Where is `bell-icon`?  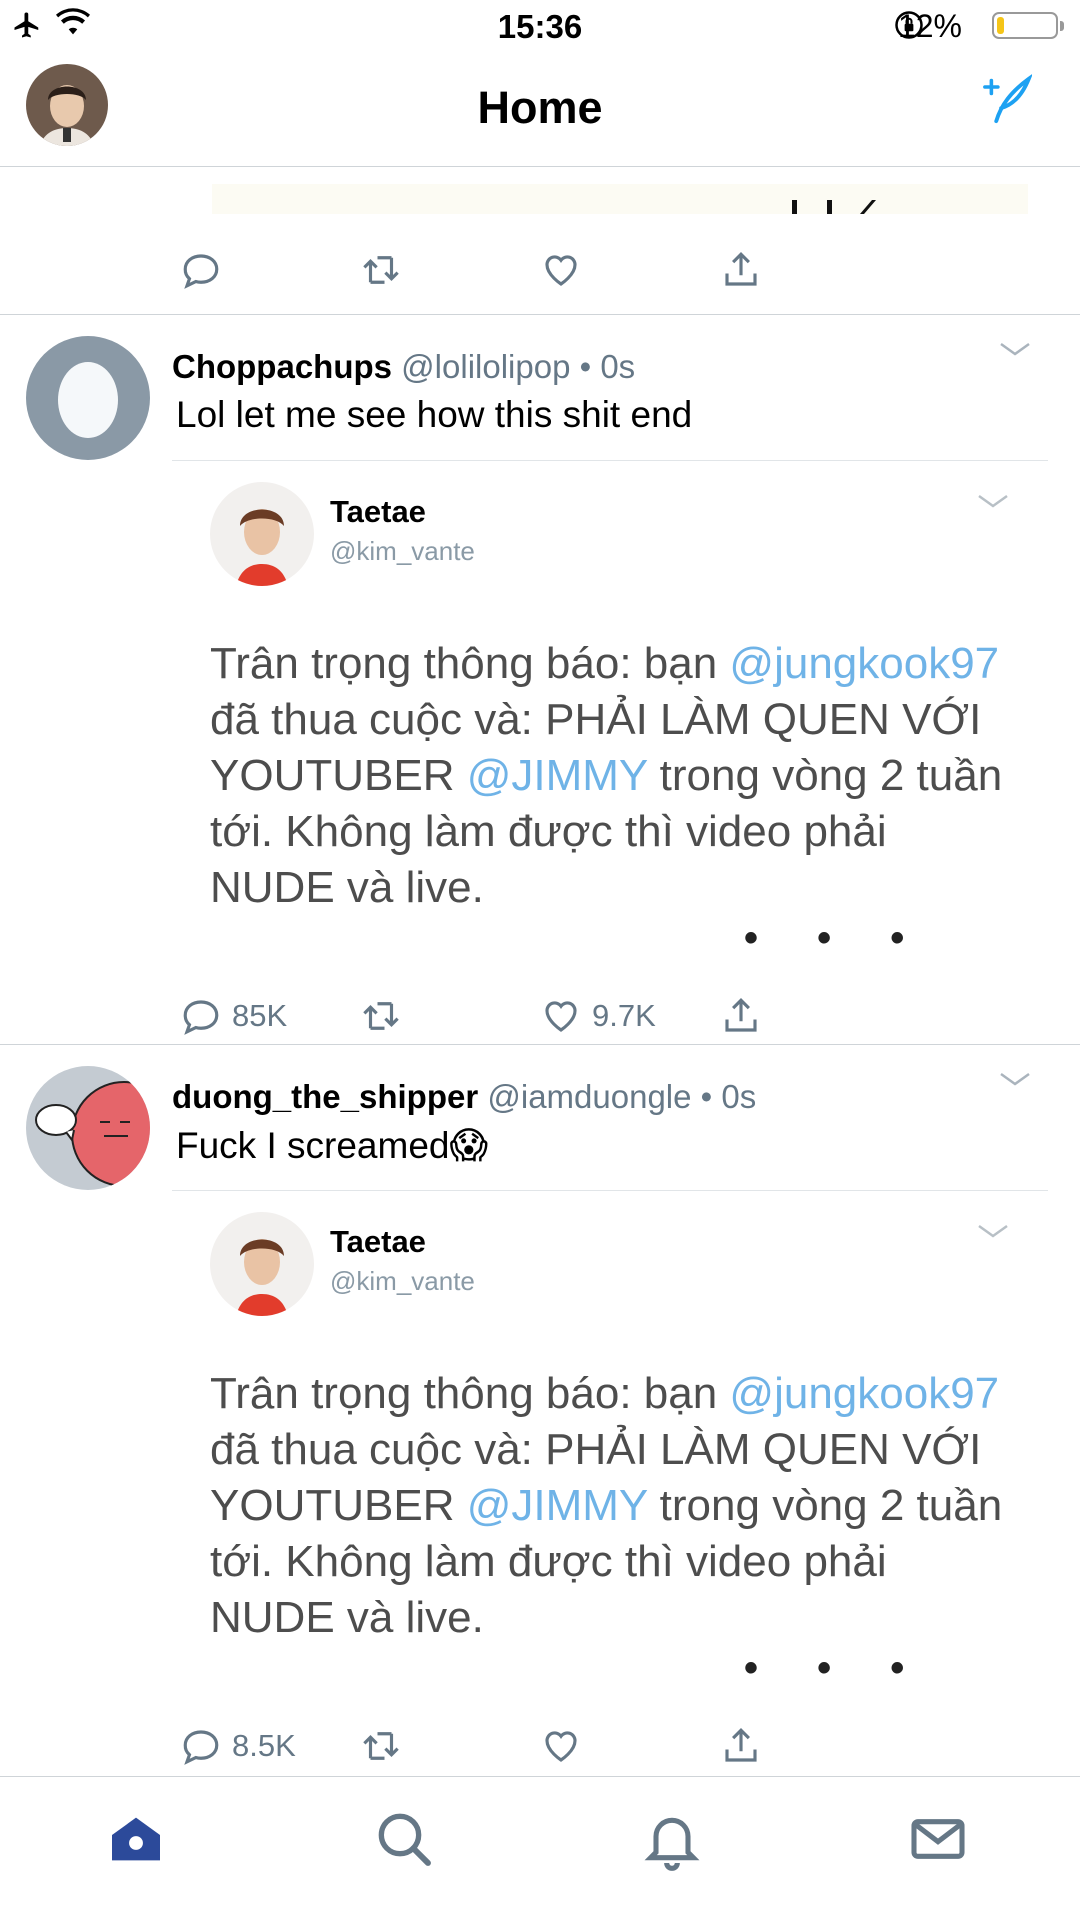 bell-icon is located at coordinates (672, 1839).